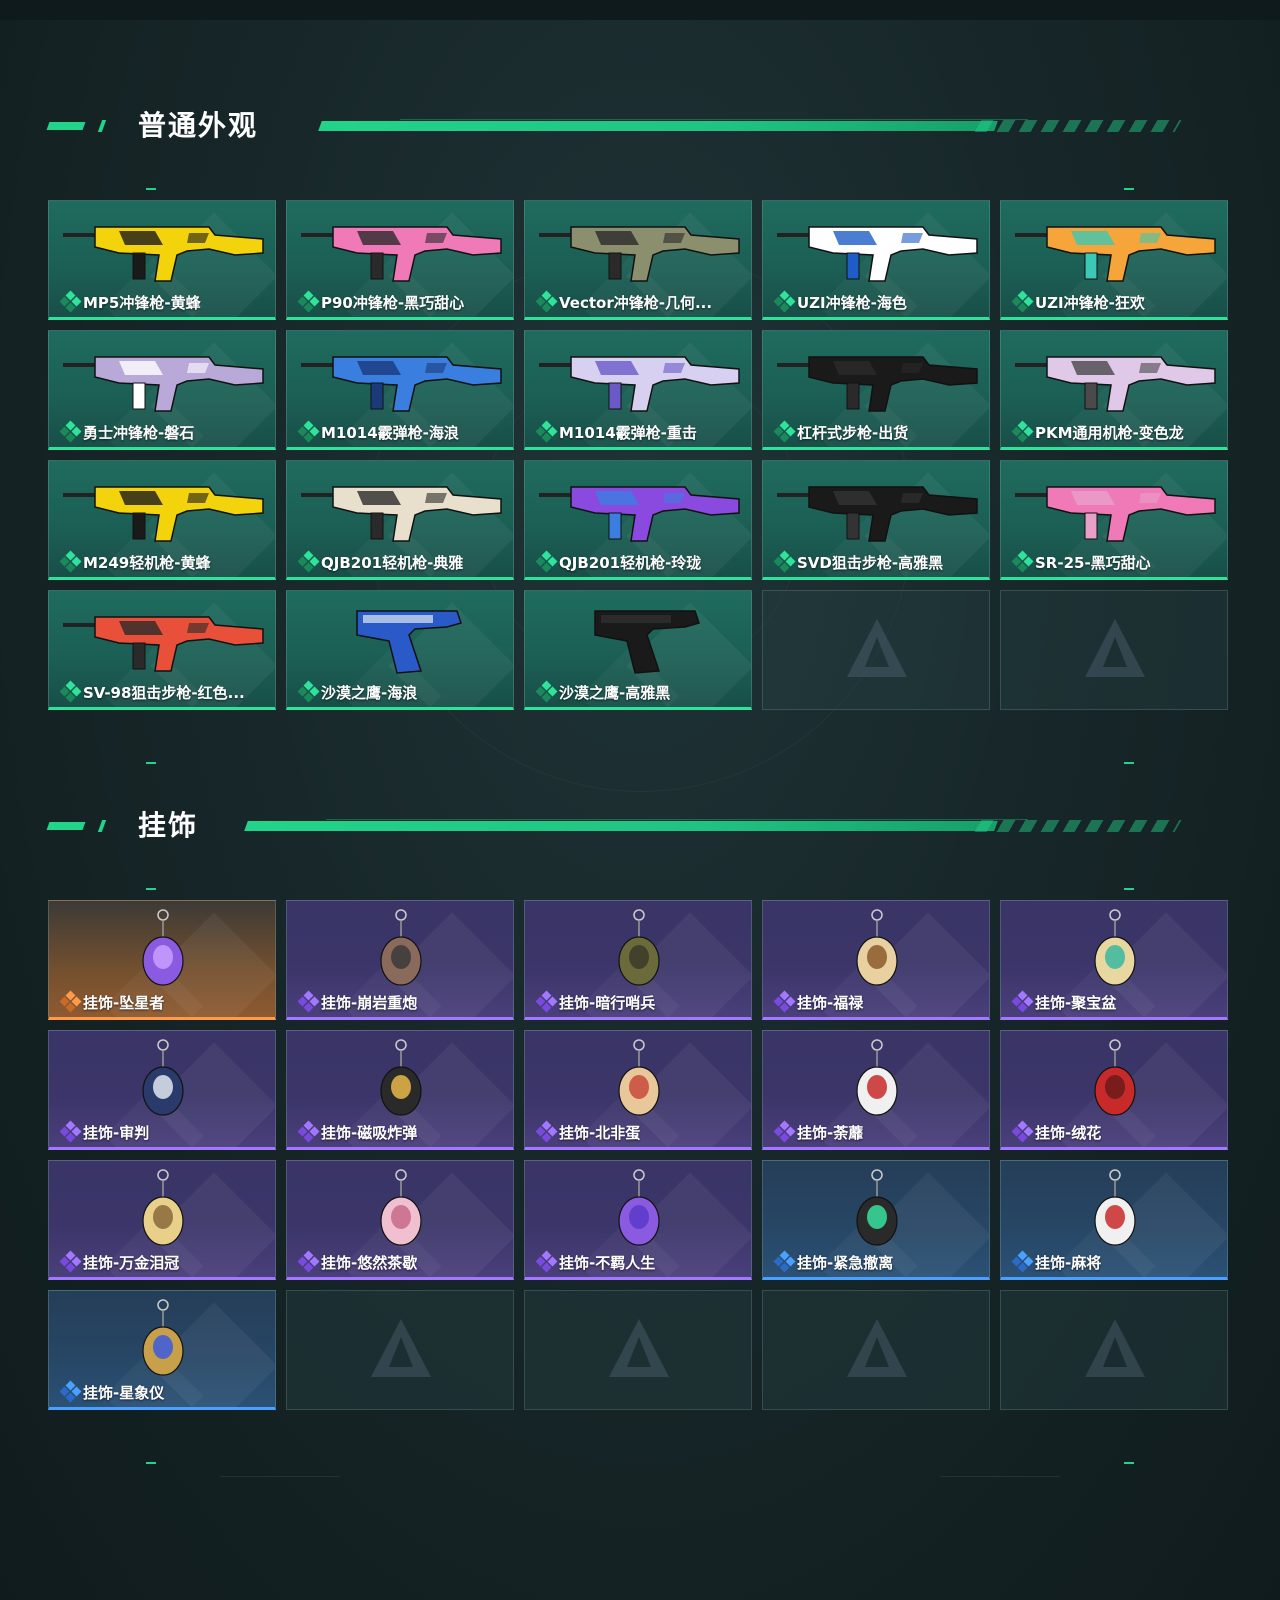 The width and height of the screenshot is (1280, 1600). I want to click on rarity-orange-icon, so click(70, 1001).